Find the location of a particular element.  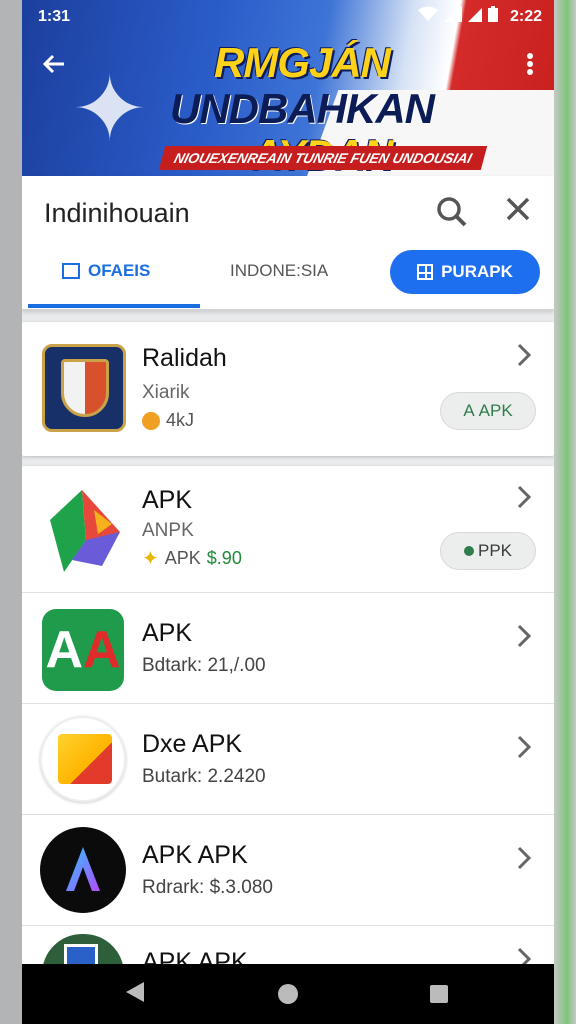

badge-icon is located at coordinates (151, 420).